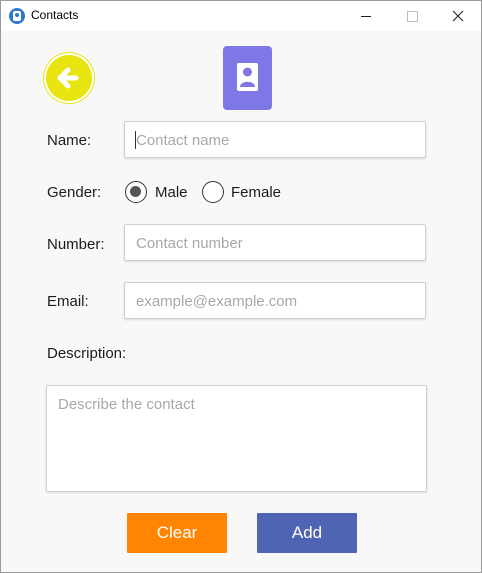  Describe the element at coordinates (136, 192) in the screenshot. I see `gender-male-radio` at that location.